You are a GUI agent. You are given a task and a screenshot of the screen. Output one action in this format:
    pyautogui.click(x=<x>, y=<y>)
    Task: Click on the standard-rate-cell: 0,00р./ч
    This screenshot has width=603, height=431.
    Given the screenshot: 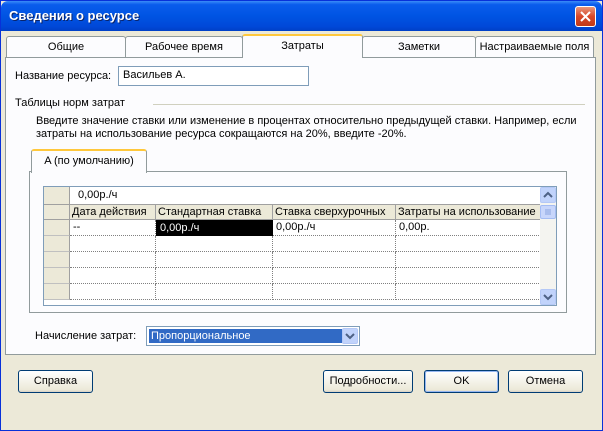 What is the action you would take?
    pyautogui.click(x=214, y=228)
    